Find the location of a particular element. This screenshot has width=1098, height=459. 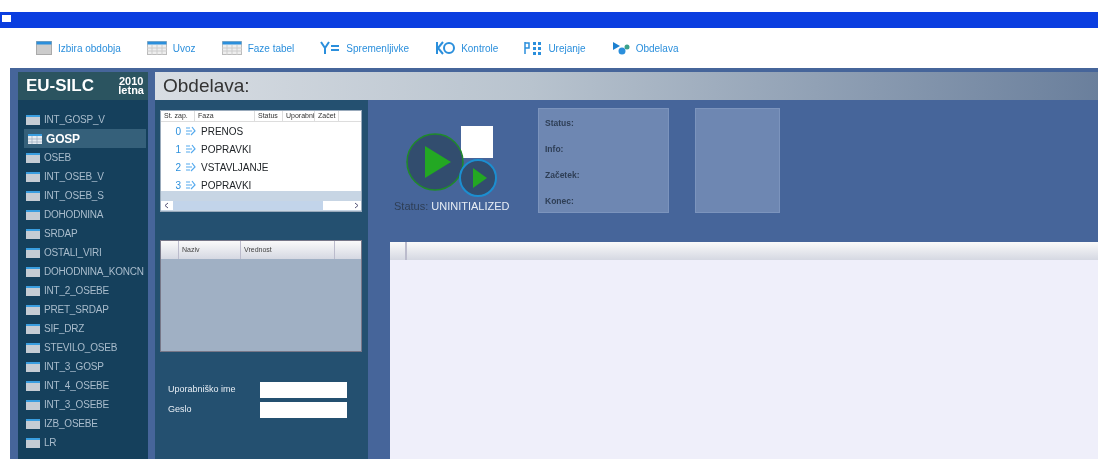

row-number: 0 is located at coordinates (177, 131).